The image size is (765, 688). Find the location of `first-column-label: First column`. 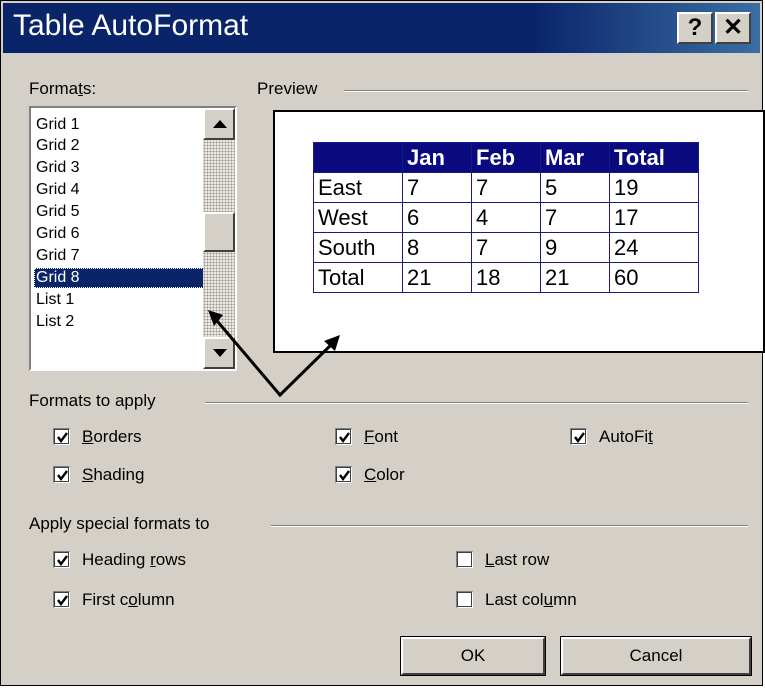

first-column-label: First column is located at coordinates (128, 599).